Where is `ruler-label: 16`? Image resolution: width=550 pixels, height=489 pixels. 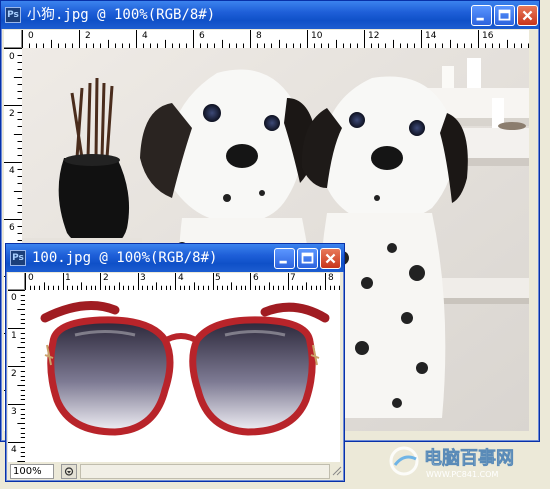
ruler-label: 16 is located at coordinates (488, 36).